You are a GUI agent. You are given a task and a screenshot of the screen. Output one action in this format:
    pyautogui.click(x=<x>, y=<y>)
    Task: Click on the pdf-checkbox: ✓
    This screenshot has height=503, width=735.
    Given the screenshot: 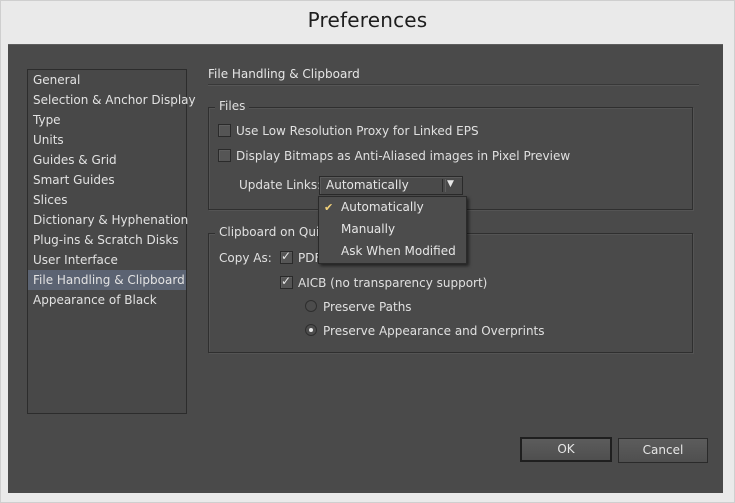 What is the action you would take?
    pyautogui.click(x=286, y=256)
    